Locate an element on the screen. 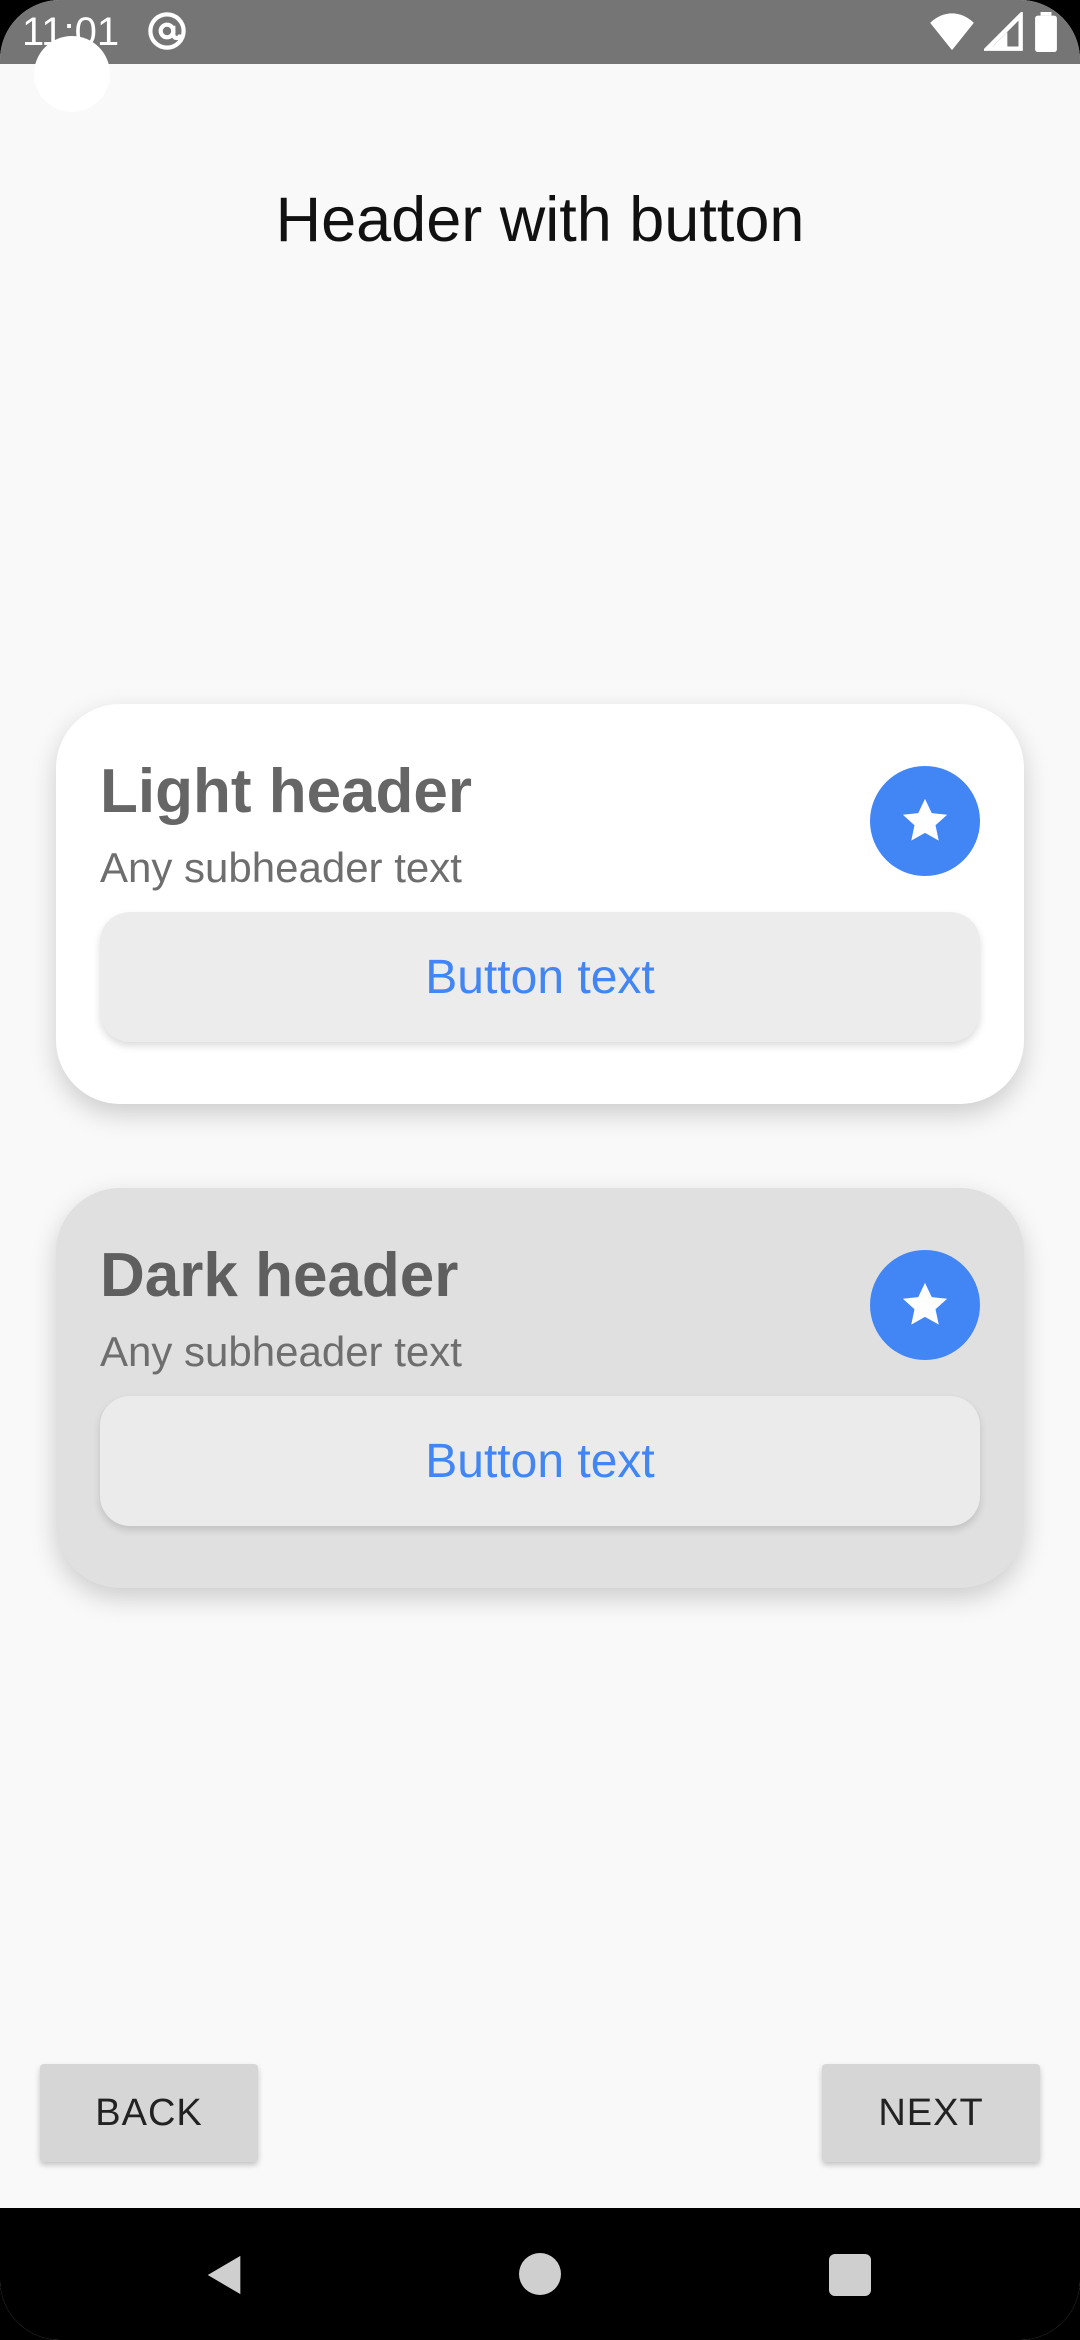 The image size is (1080, 2340). system-home-icon is located at coordinates (540, 2274).